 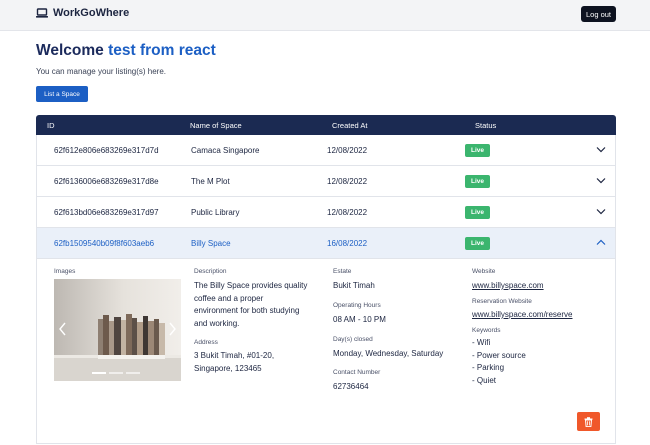 I want to click on welcome-username: test from react, so click(x=162, y=50).